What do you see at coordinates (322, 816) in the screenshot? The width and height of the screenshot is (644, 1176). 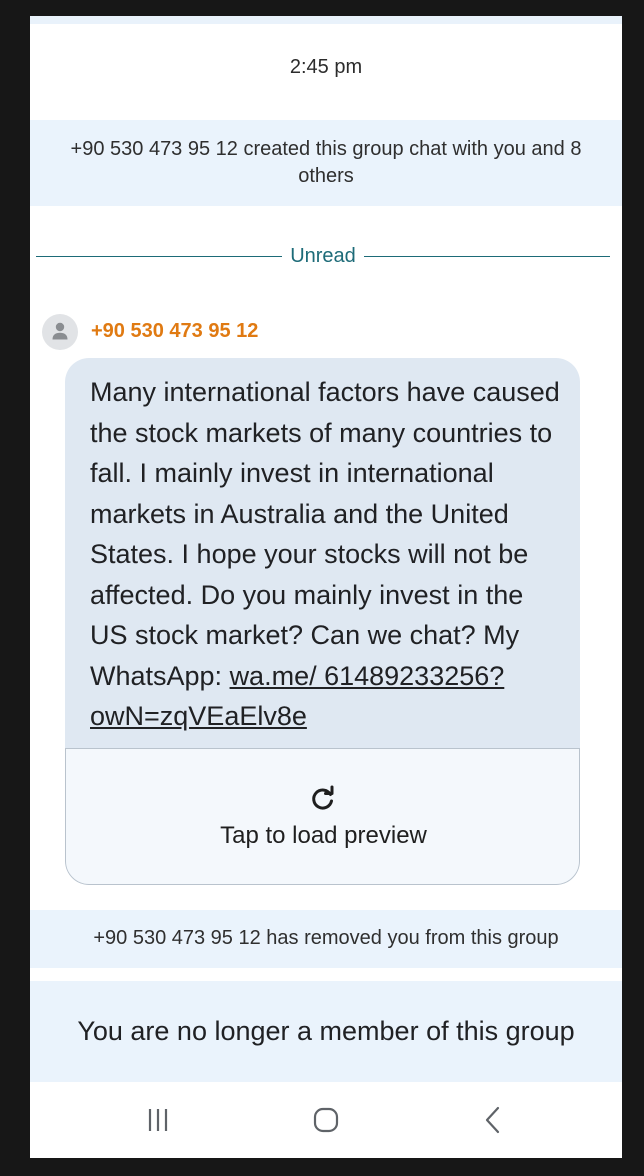 I see `link-preview-card: Tap to load preview` at bounding box center [322, 816].